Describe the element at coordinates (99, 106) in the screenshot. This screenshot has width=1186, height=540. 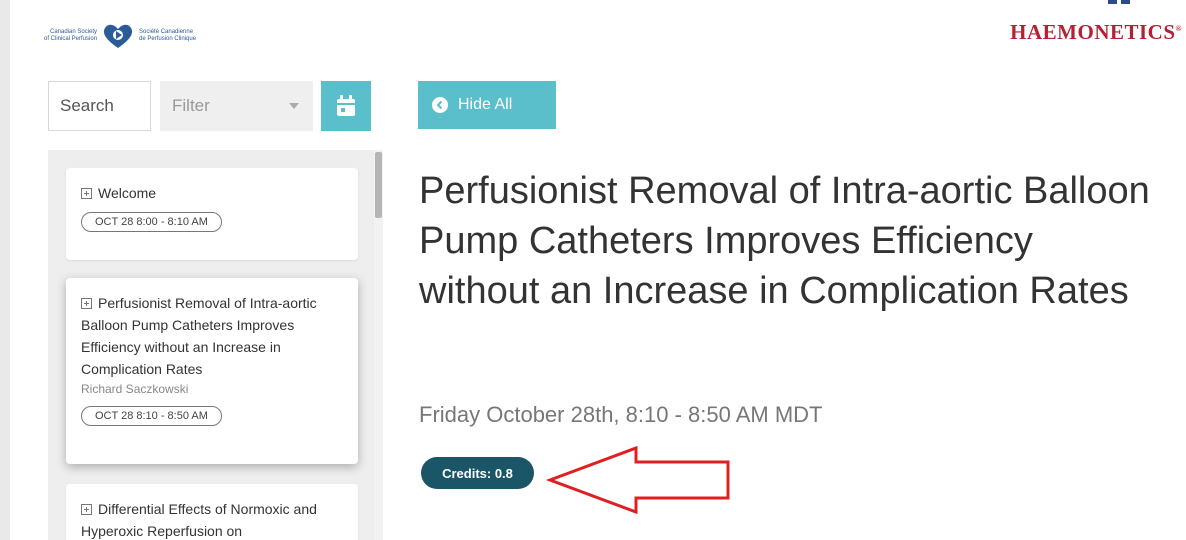
I see `search-input: Search` at that location.